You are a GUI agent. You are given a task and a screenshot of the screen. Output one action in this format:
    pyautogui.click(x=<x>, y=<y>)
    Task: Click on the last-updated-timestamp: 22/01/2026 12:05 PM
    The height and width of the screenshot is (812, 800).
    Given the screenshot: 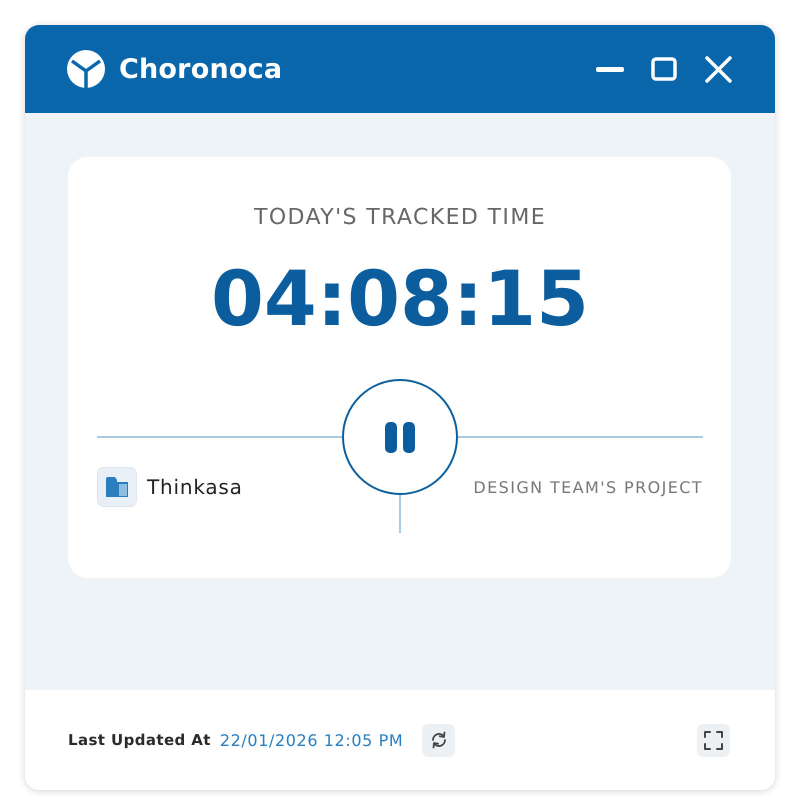 What is the action you would take?
    pyautogui.click(x=312, y=740)
    